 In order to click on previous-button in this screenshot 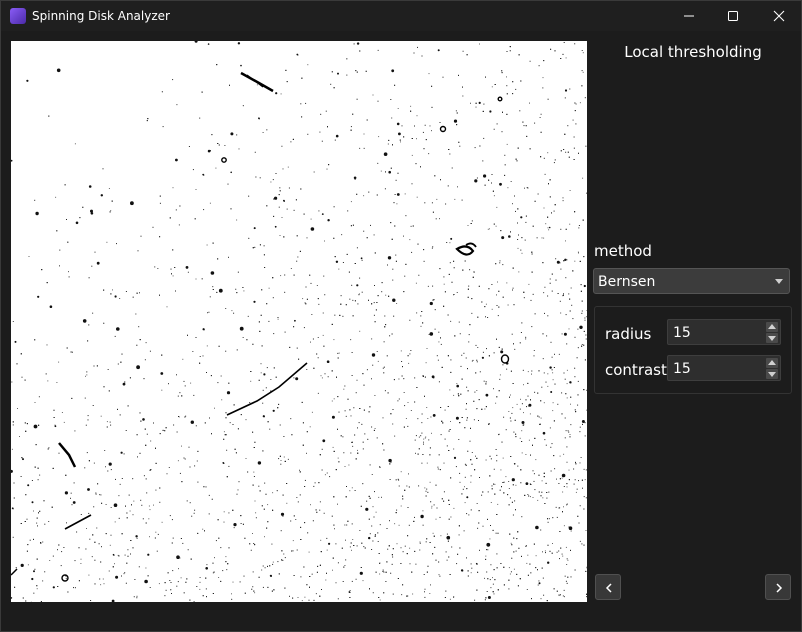, I will do `click(608, 587)`.